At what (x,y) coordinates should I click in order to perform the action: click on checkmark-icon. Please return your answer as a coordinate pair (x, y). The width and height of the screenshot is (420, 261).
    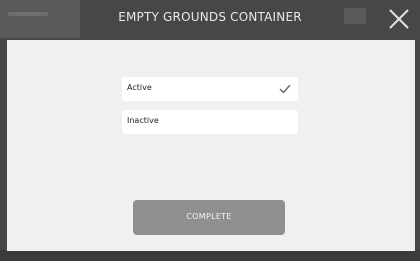
    Looking at the image, I should click on (285, 89).